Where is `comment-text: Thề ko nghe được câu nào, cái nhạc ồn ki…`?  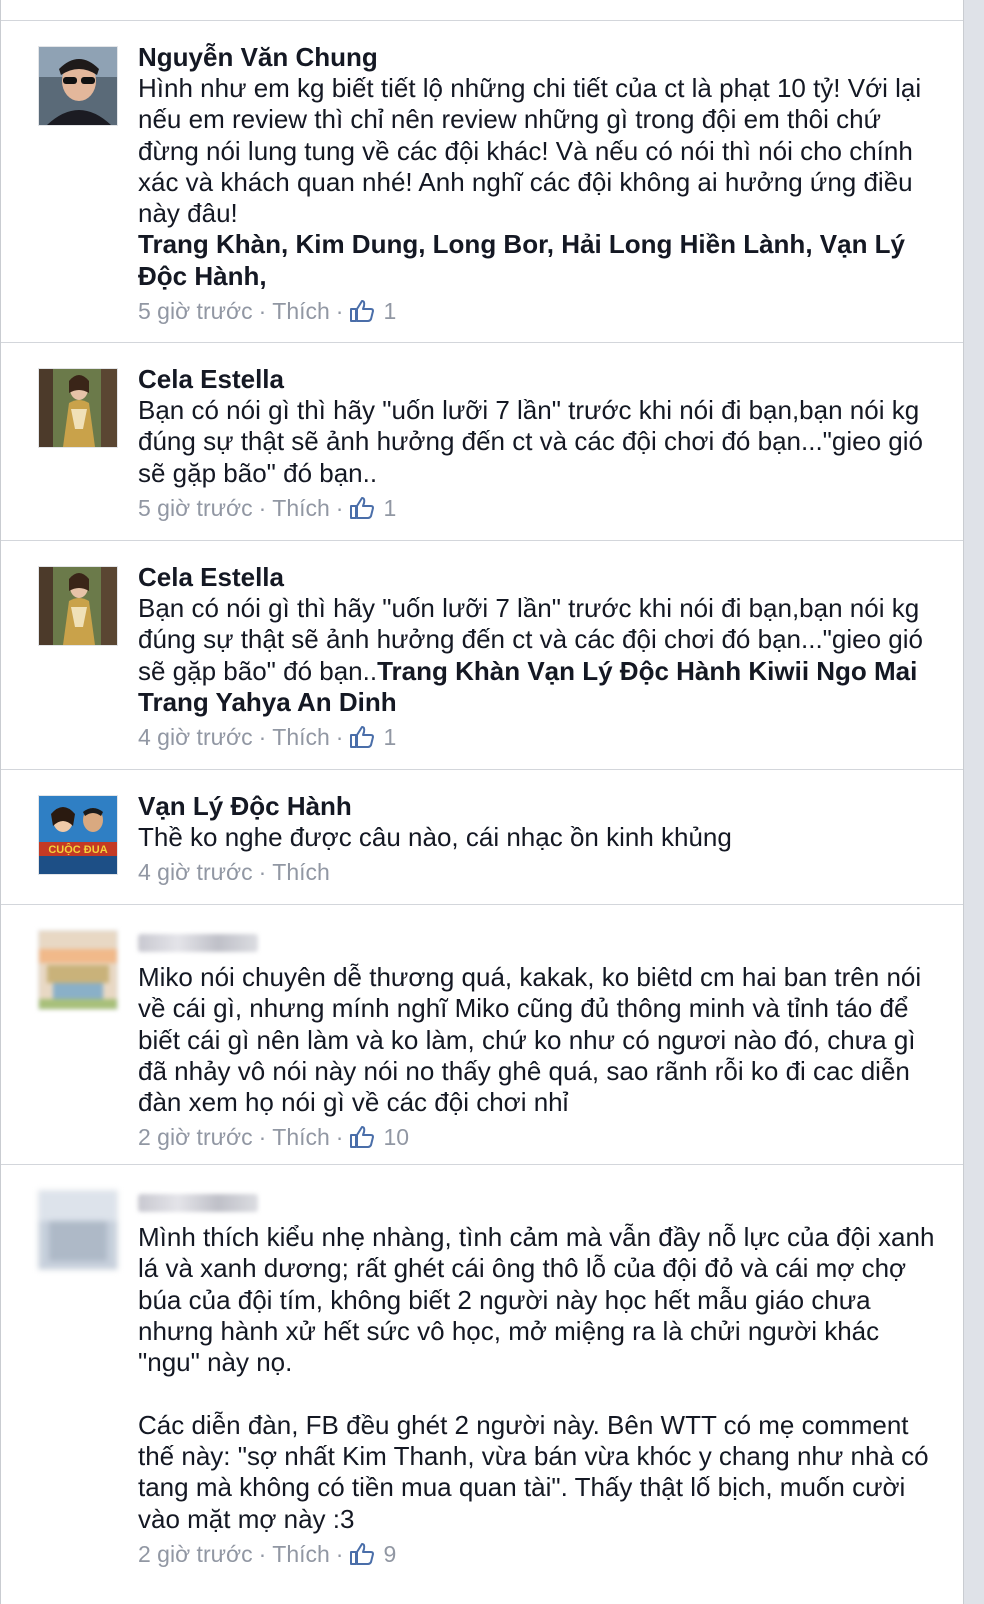 comment-text: Thề ko nghe được câu nào, cái nhạc ồn ki… is located at coordinates (435, 837).